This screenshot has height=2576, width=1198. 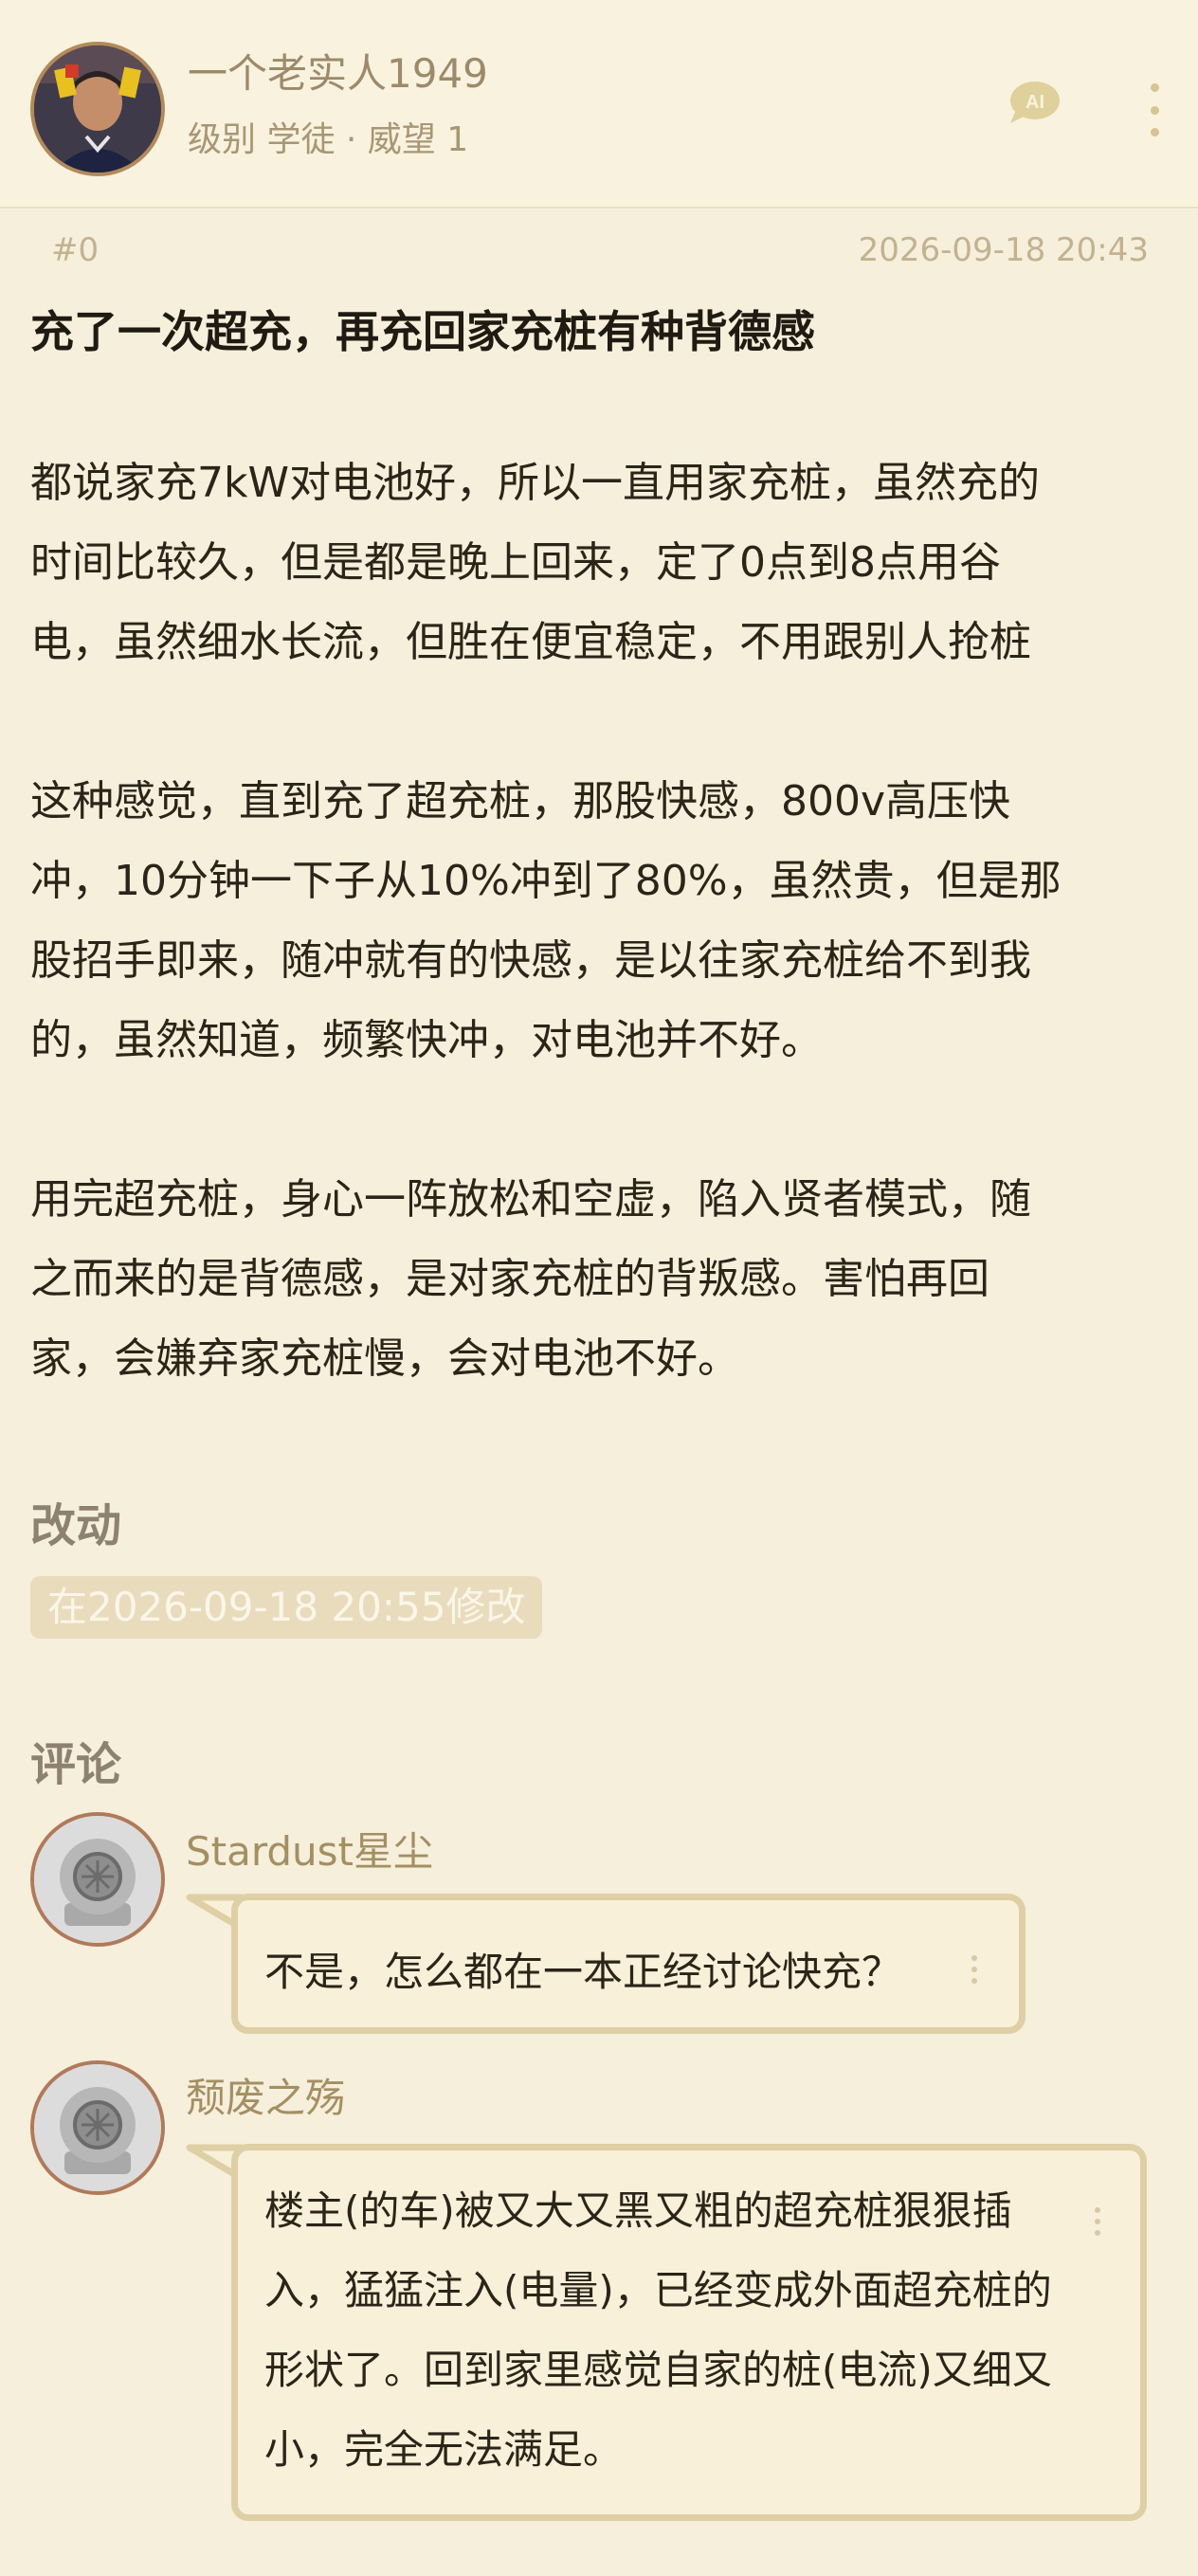 I want to click on comments-heading: 评论, so click(x=76, y=1764).